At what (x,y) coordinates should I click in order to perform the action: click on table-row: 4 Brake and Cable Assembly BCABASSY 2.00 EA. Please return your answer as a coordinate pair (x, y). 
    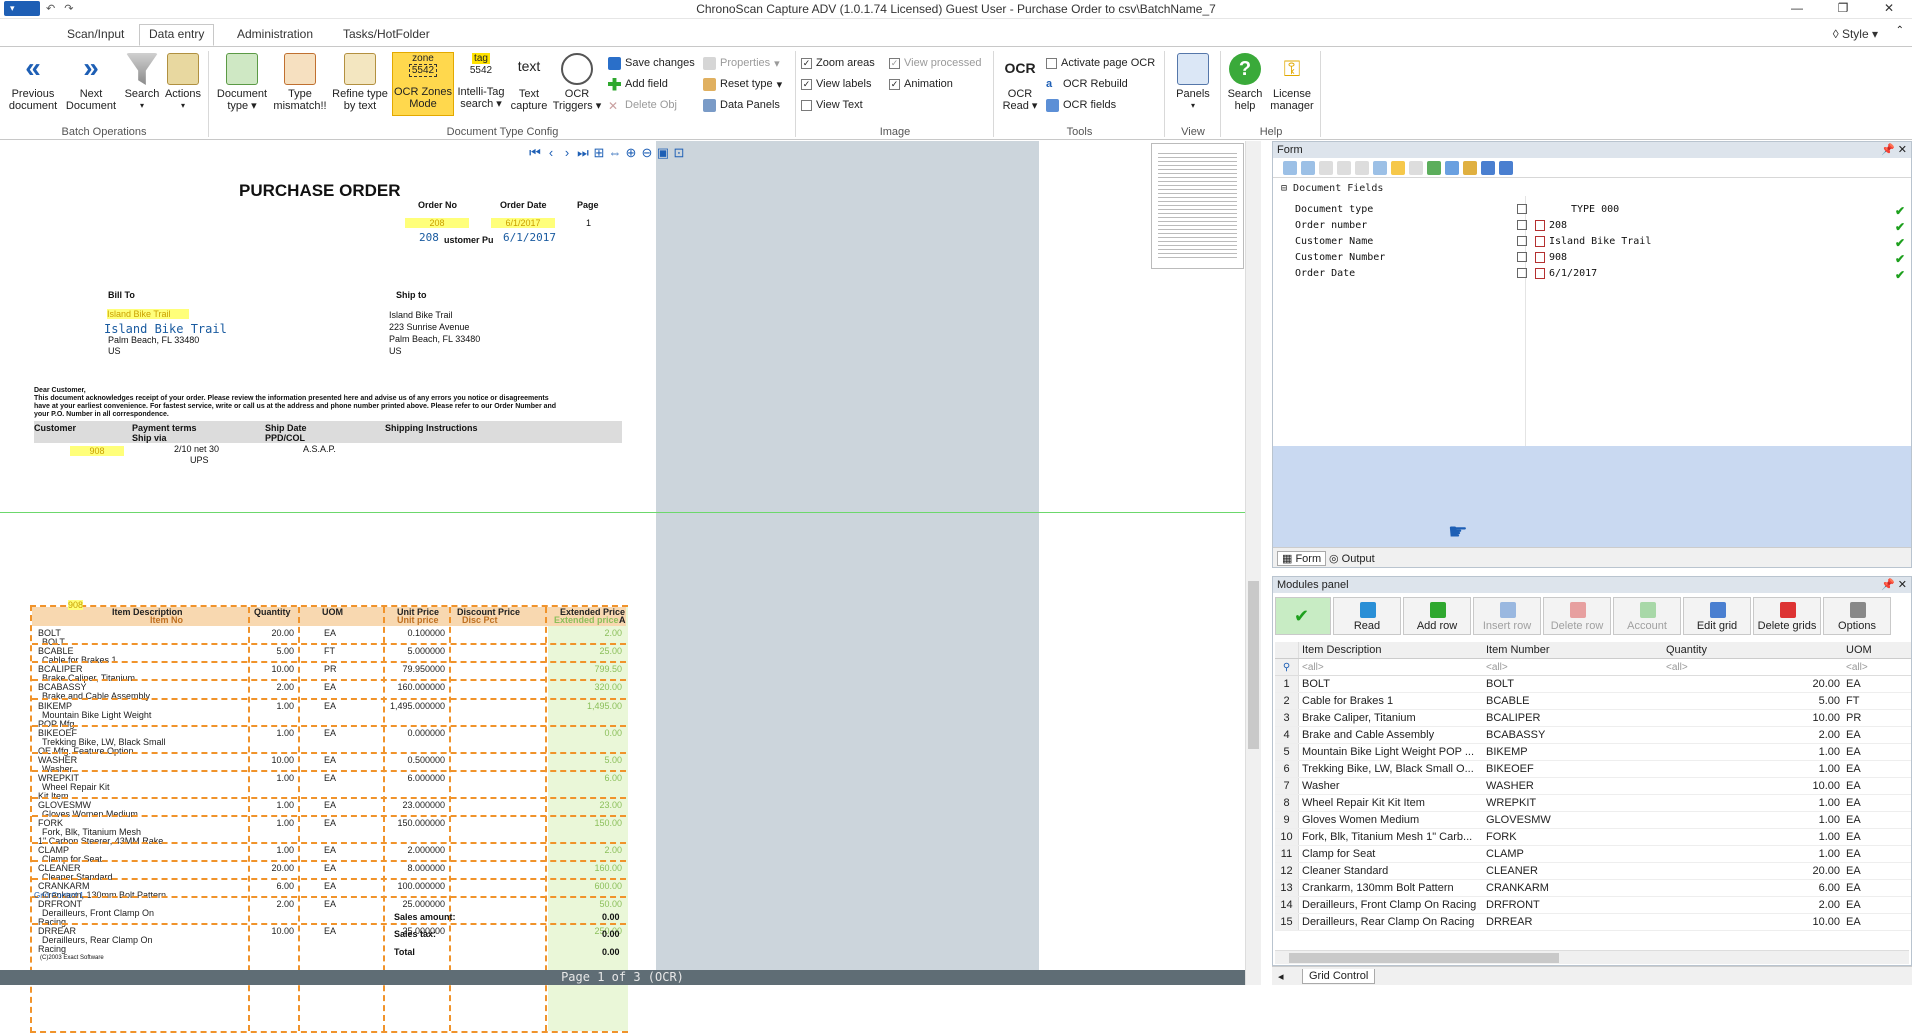
    Looking at the image, I should click on (1593, 735).